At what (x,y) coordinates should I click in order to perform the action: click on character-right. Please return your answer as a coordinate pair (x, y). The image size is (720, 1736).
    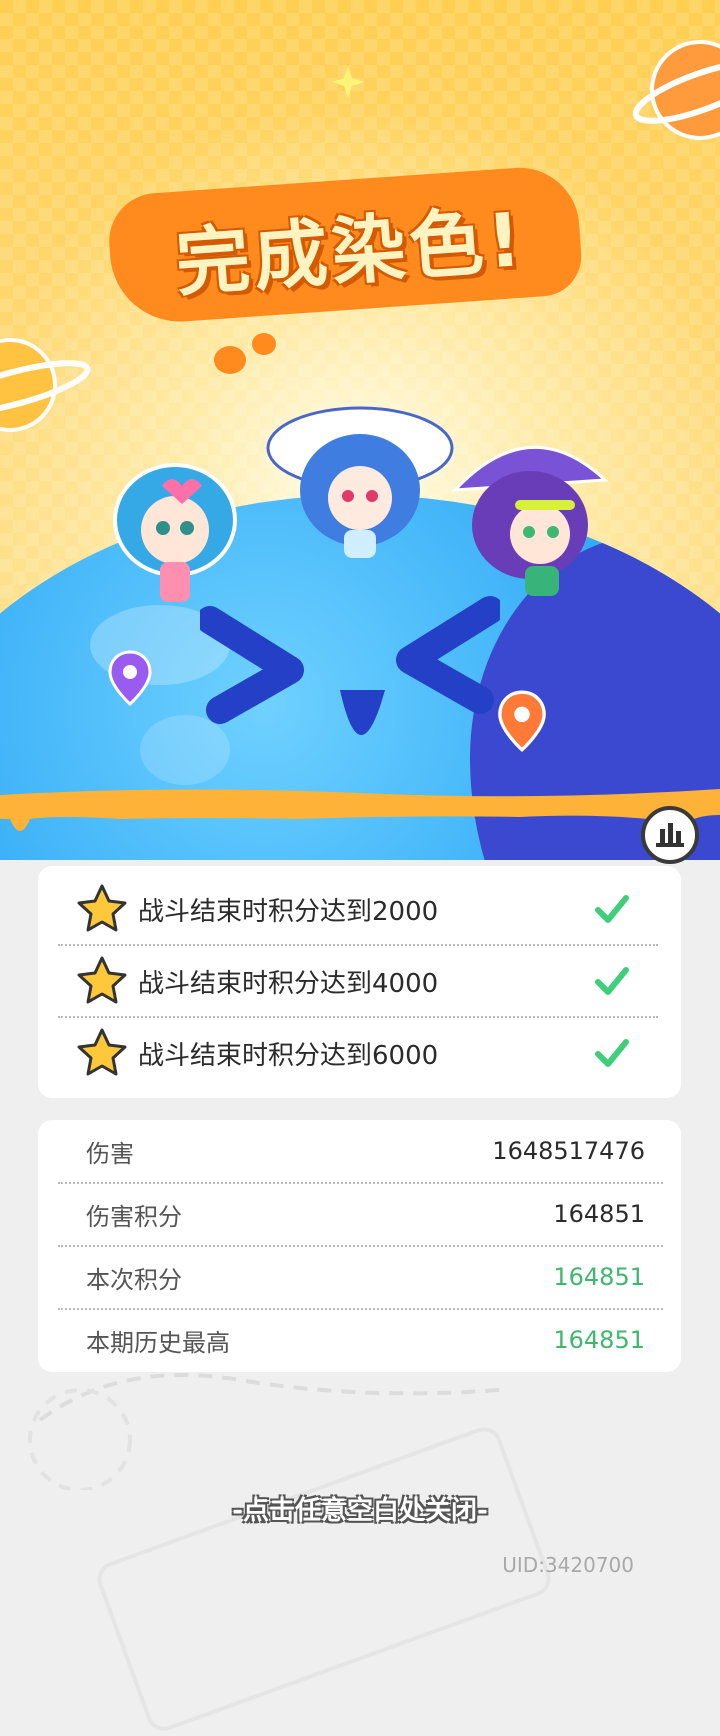
    Looking at the image, I should click on (530, 521).